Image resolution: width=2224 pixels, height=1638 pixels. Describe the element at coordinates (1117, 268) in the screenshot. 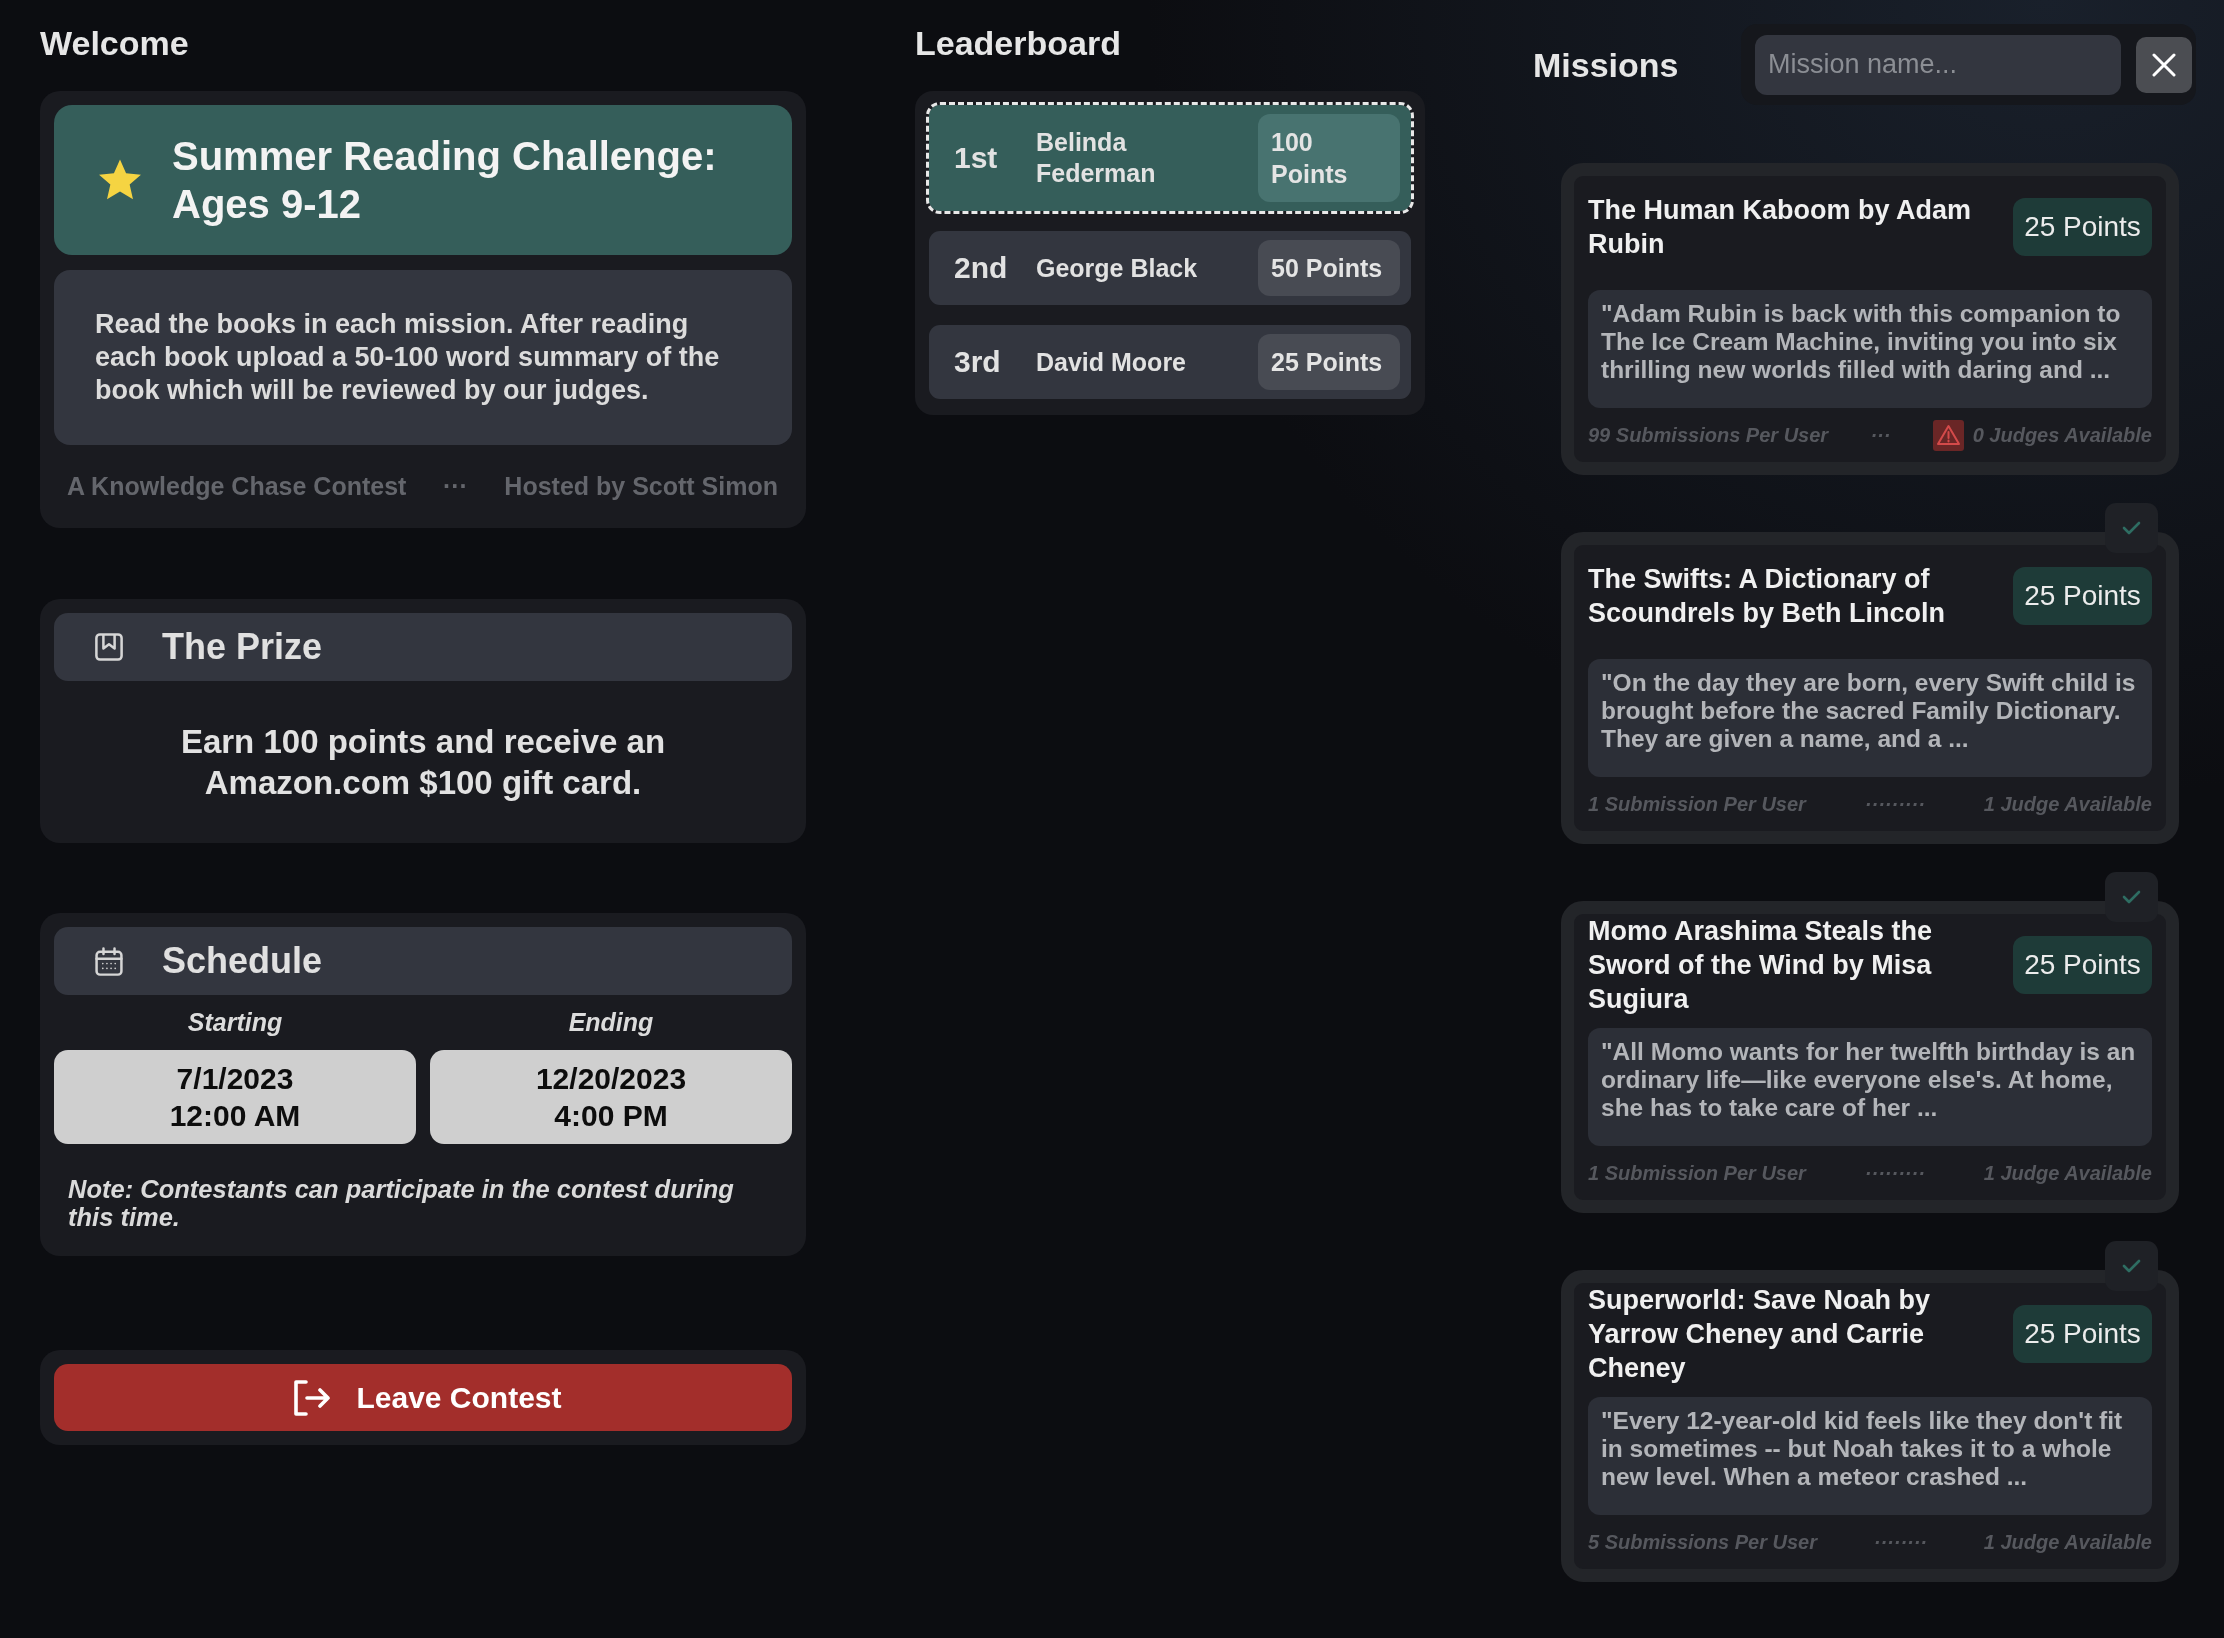

I see `player-name: George Black` at that location.